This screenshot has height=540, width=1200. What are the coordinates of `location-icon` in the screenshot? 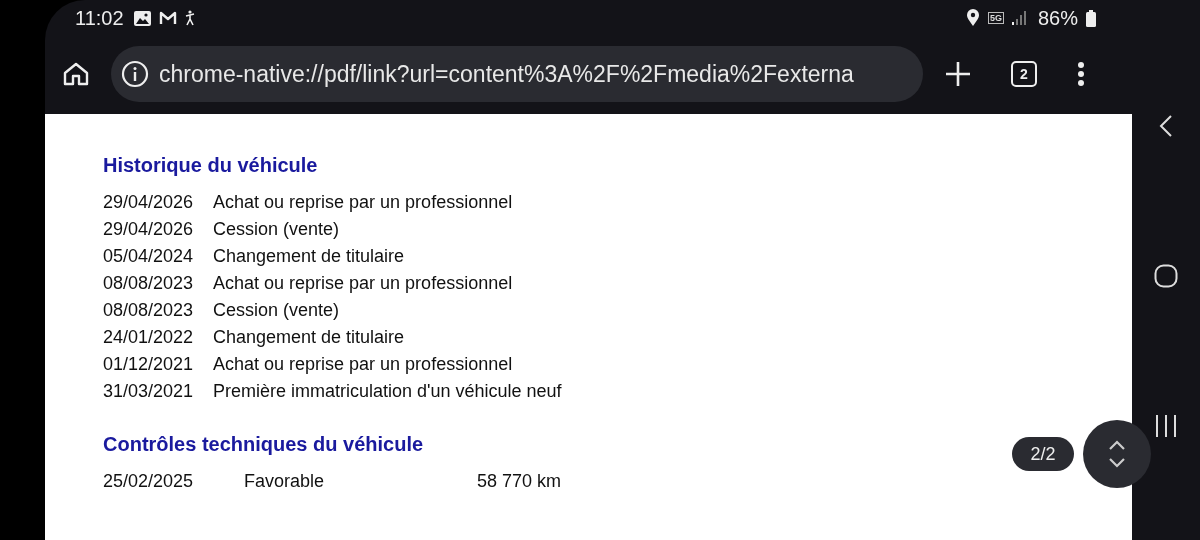 It's located at (972, 18).